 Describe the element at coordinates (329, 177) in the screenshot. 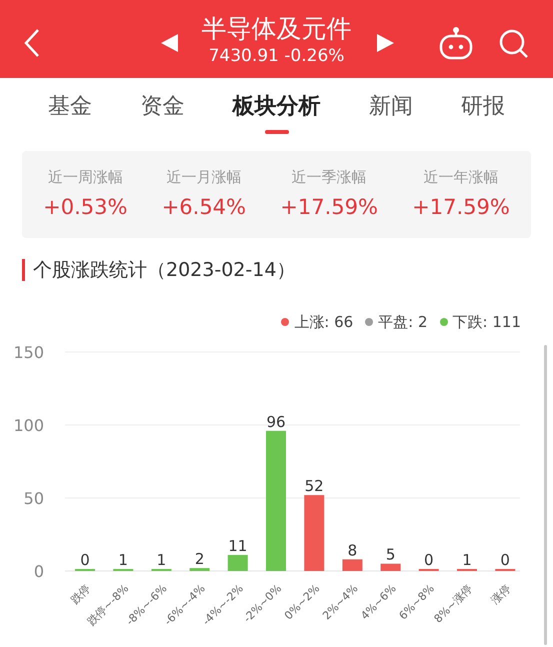

I see `stat-label: 近一季涨幅` at that location.